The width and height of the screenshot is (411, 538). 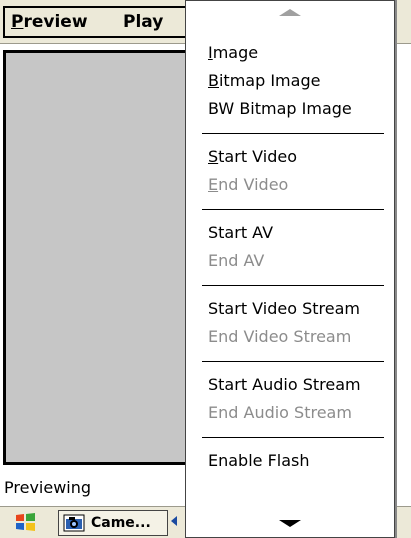 I want to click on menu-item-end-audio-stream: End Audio Stream, so click(x=290, y=413).